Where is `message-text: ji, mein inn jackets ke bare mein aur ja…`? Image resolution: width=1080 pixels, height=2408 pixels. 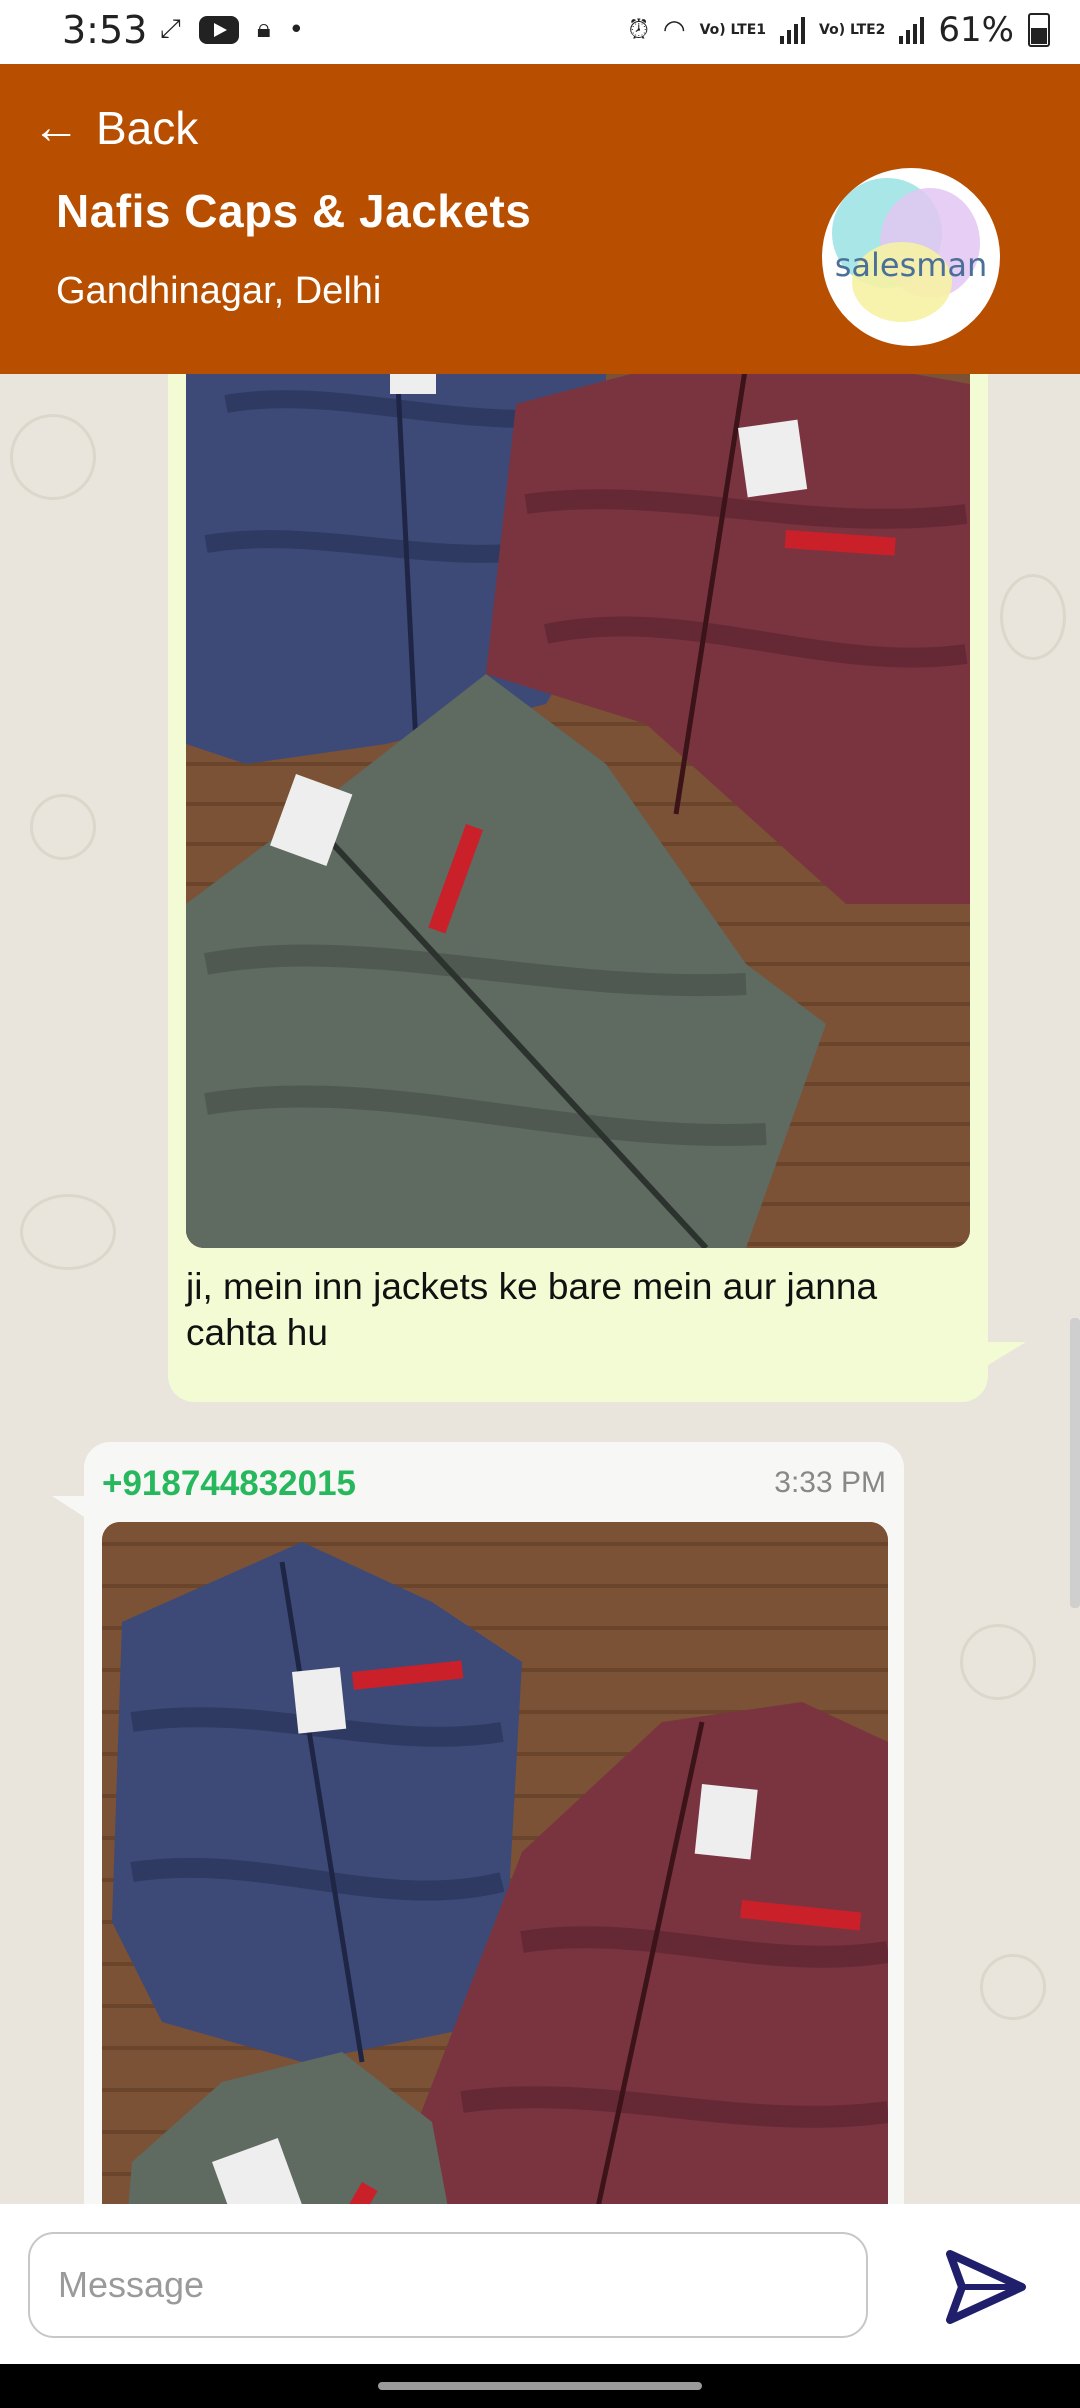 message-text: ji, mein inn jackets ke bare mein aur ja… is located at coordinates (532, 1309).